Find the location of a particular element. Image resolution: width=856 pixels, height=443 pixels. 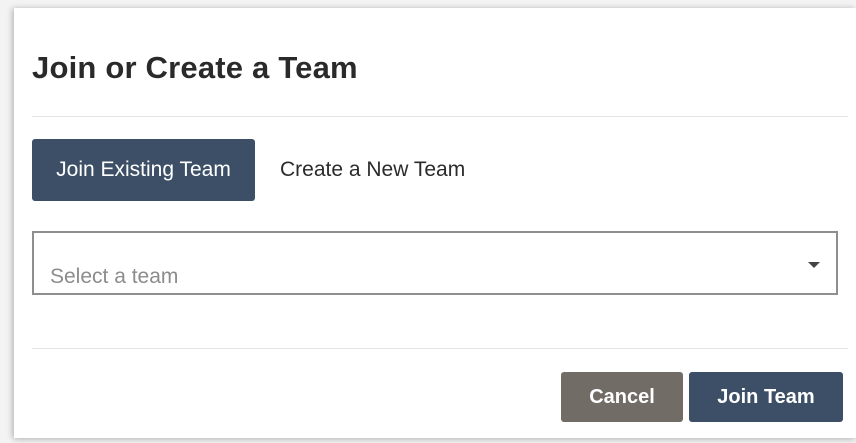

footer-divider is located at coordinates (440, 348).